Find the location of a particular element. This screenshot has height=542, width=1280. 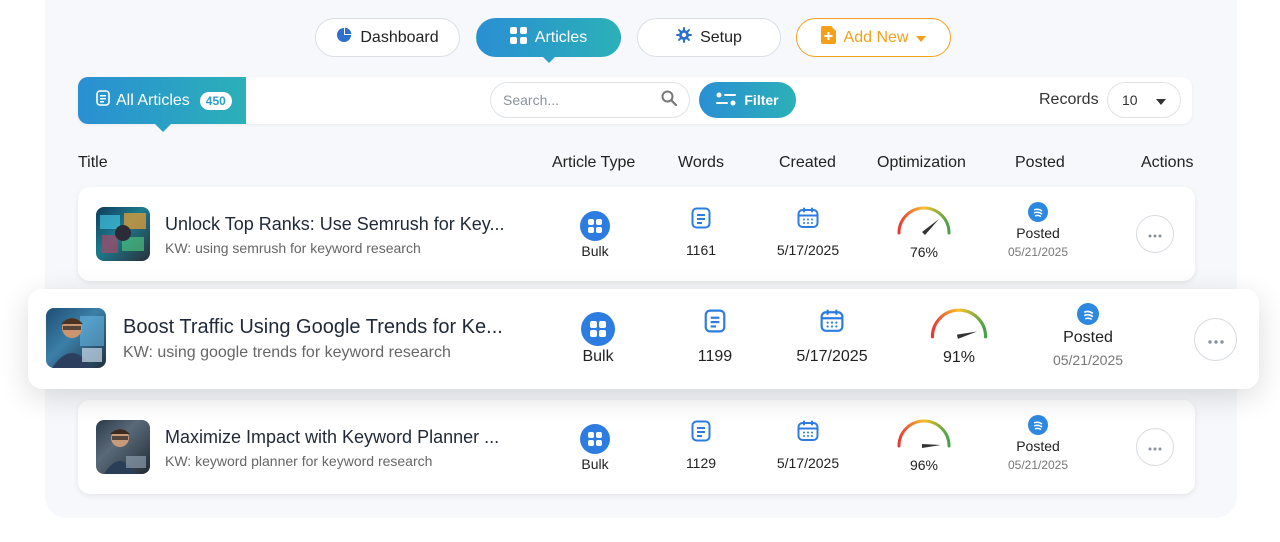

tab-articles-label: Articles is located at coordinates (561, 37).